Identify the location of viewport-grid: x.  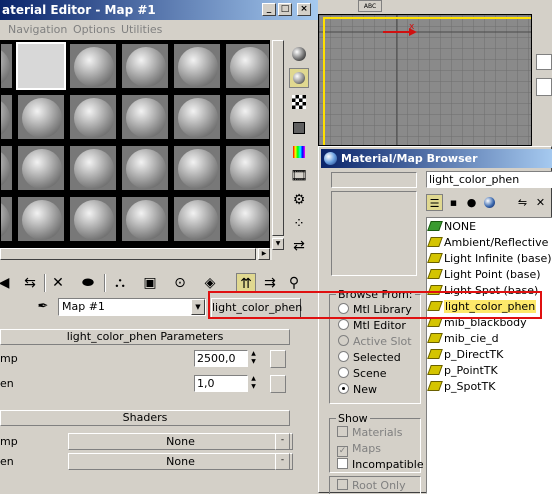
(425, 80).